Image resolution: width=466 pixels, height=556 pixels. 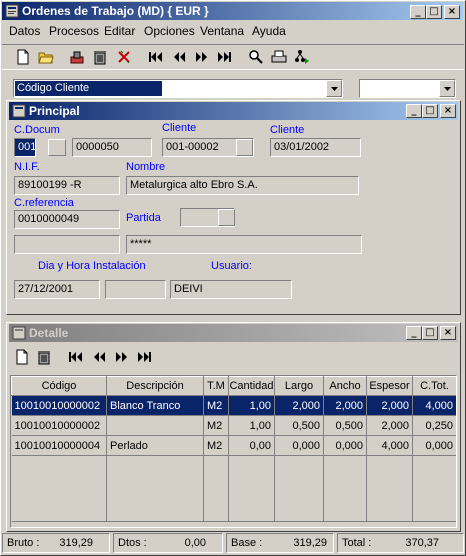 What do you see at coordinates (57, 147) in the screenshot?
I see `cdocum-lookup-button` at bounding box center [57, 147].